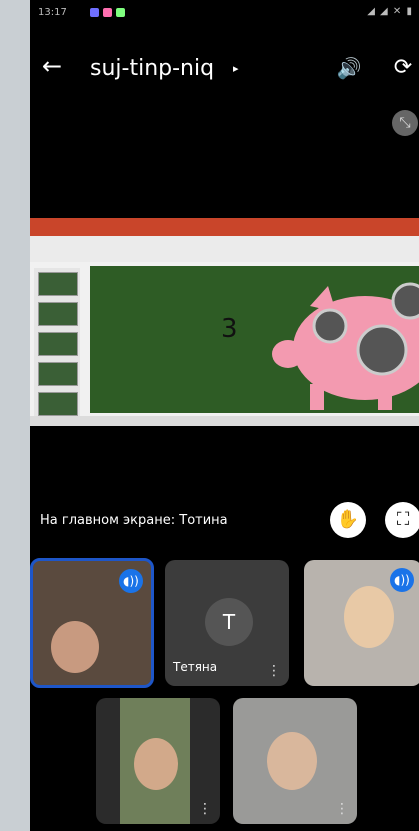  I want to click on speaker-icon: 🔊, so click(349, 68).